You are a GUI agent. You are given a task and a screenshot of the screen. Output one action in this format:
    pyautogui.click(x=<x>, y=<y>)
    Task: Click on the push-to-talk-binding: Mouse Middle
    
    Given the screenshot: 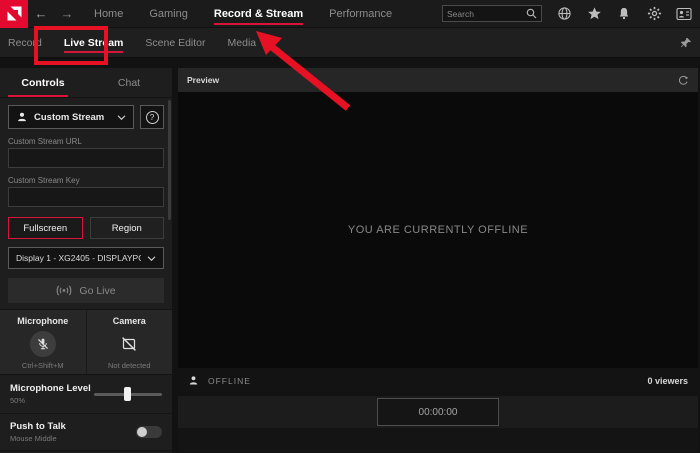 What is the action you would take?
    pyautogui.click(x=33, y=438)
    